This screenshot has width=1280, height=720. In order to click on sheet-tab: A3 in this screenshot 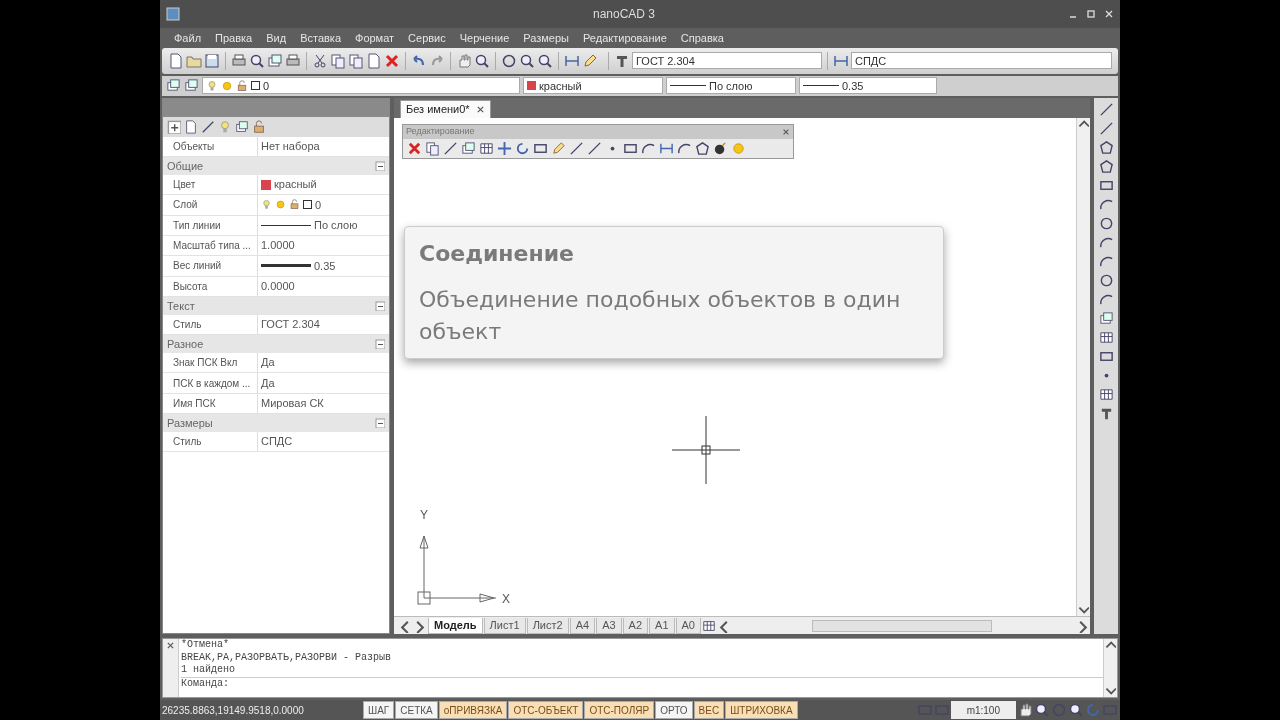, I will do `click(609, 625)`.